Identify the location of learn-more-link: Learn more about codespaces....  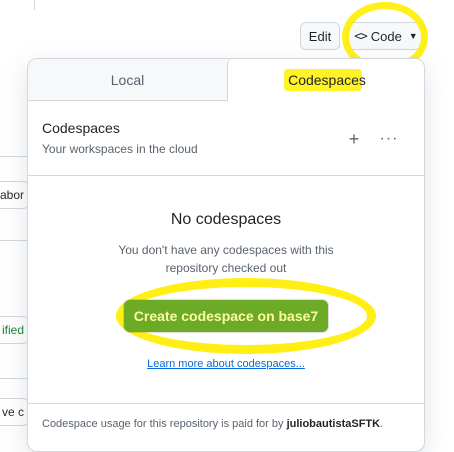
(226, 364).